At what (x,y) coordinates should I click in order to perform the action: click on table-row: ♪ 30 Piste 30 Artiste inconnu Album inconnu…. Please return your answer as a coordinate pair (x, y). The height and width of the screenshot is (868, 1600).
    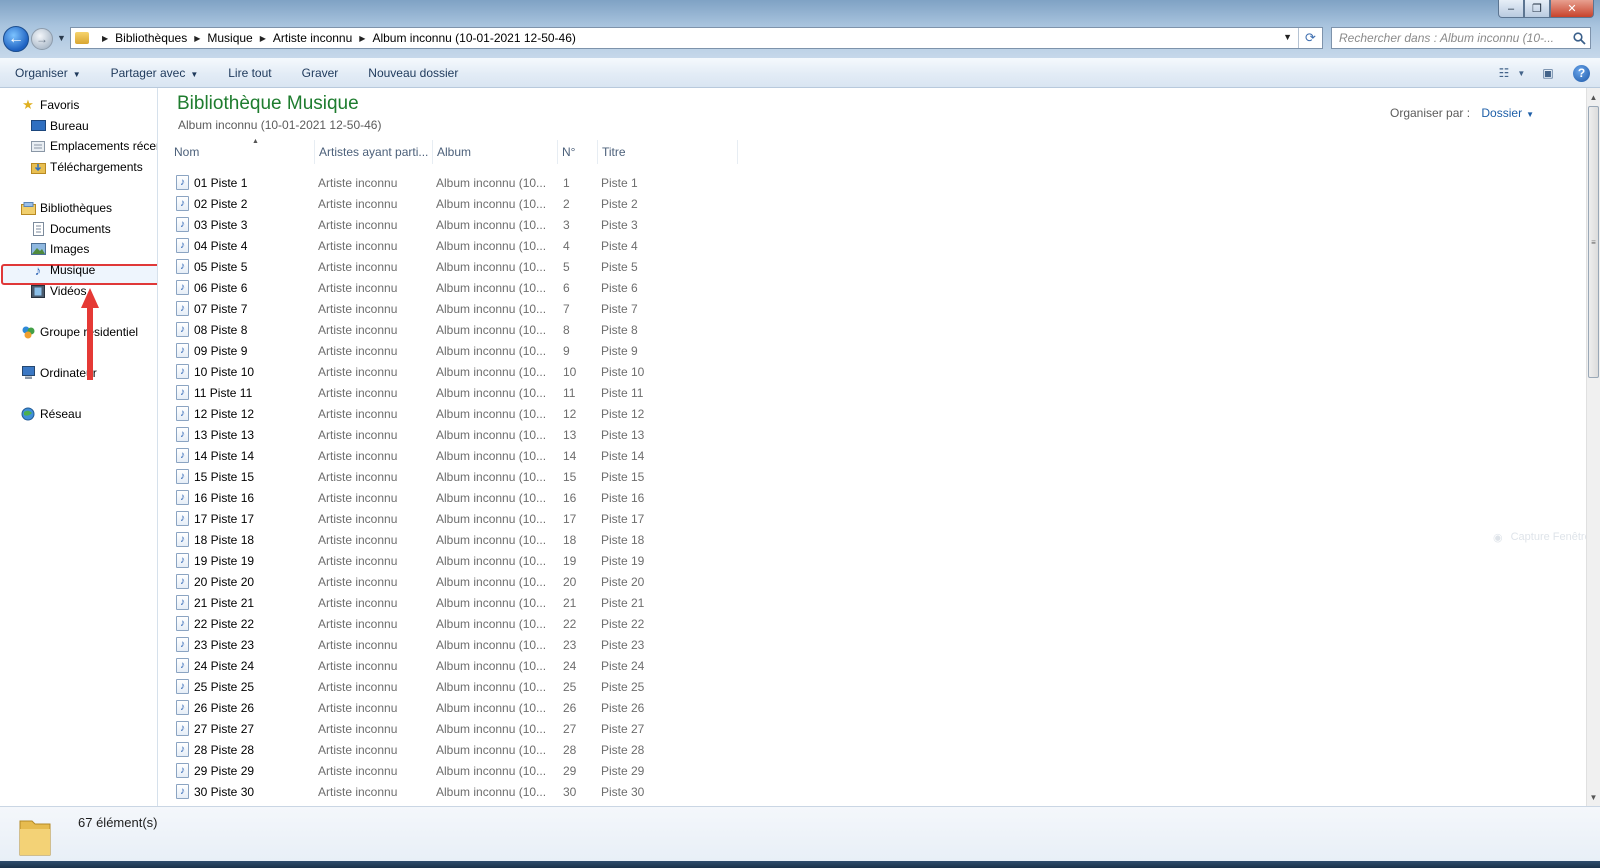
    Looking at the image, I should click on (824, 791).